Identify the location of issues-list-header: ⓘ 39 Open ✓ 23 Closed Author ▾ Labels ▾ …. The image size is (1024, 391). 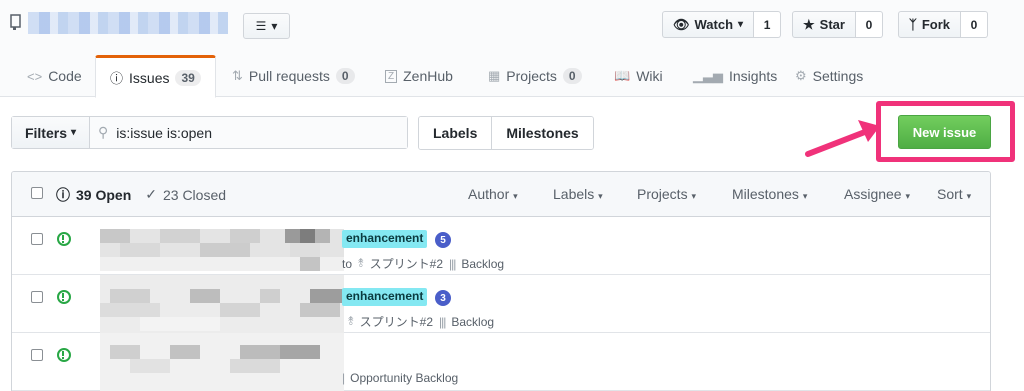
(501, 194).